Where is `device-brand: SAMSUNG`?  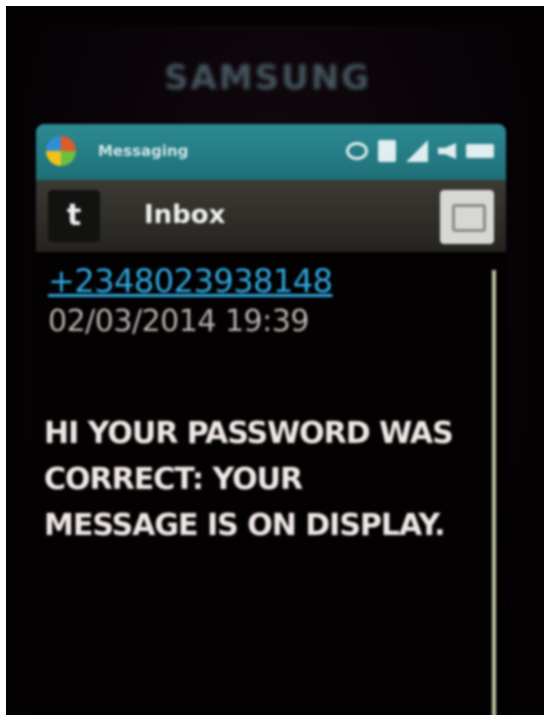 device-brand: SAMSUNG is located at coordinates (268, 78).